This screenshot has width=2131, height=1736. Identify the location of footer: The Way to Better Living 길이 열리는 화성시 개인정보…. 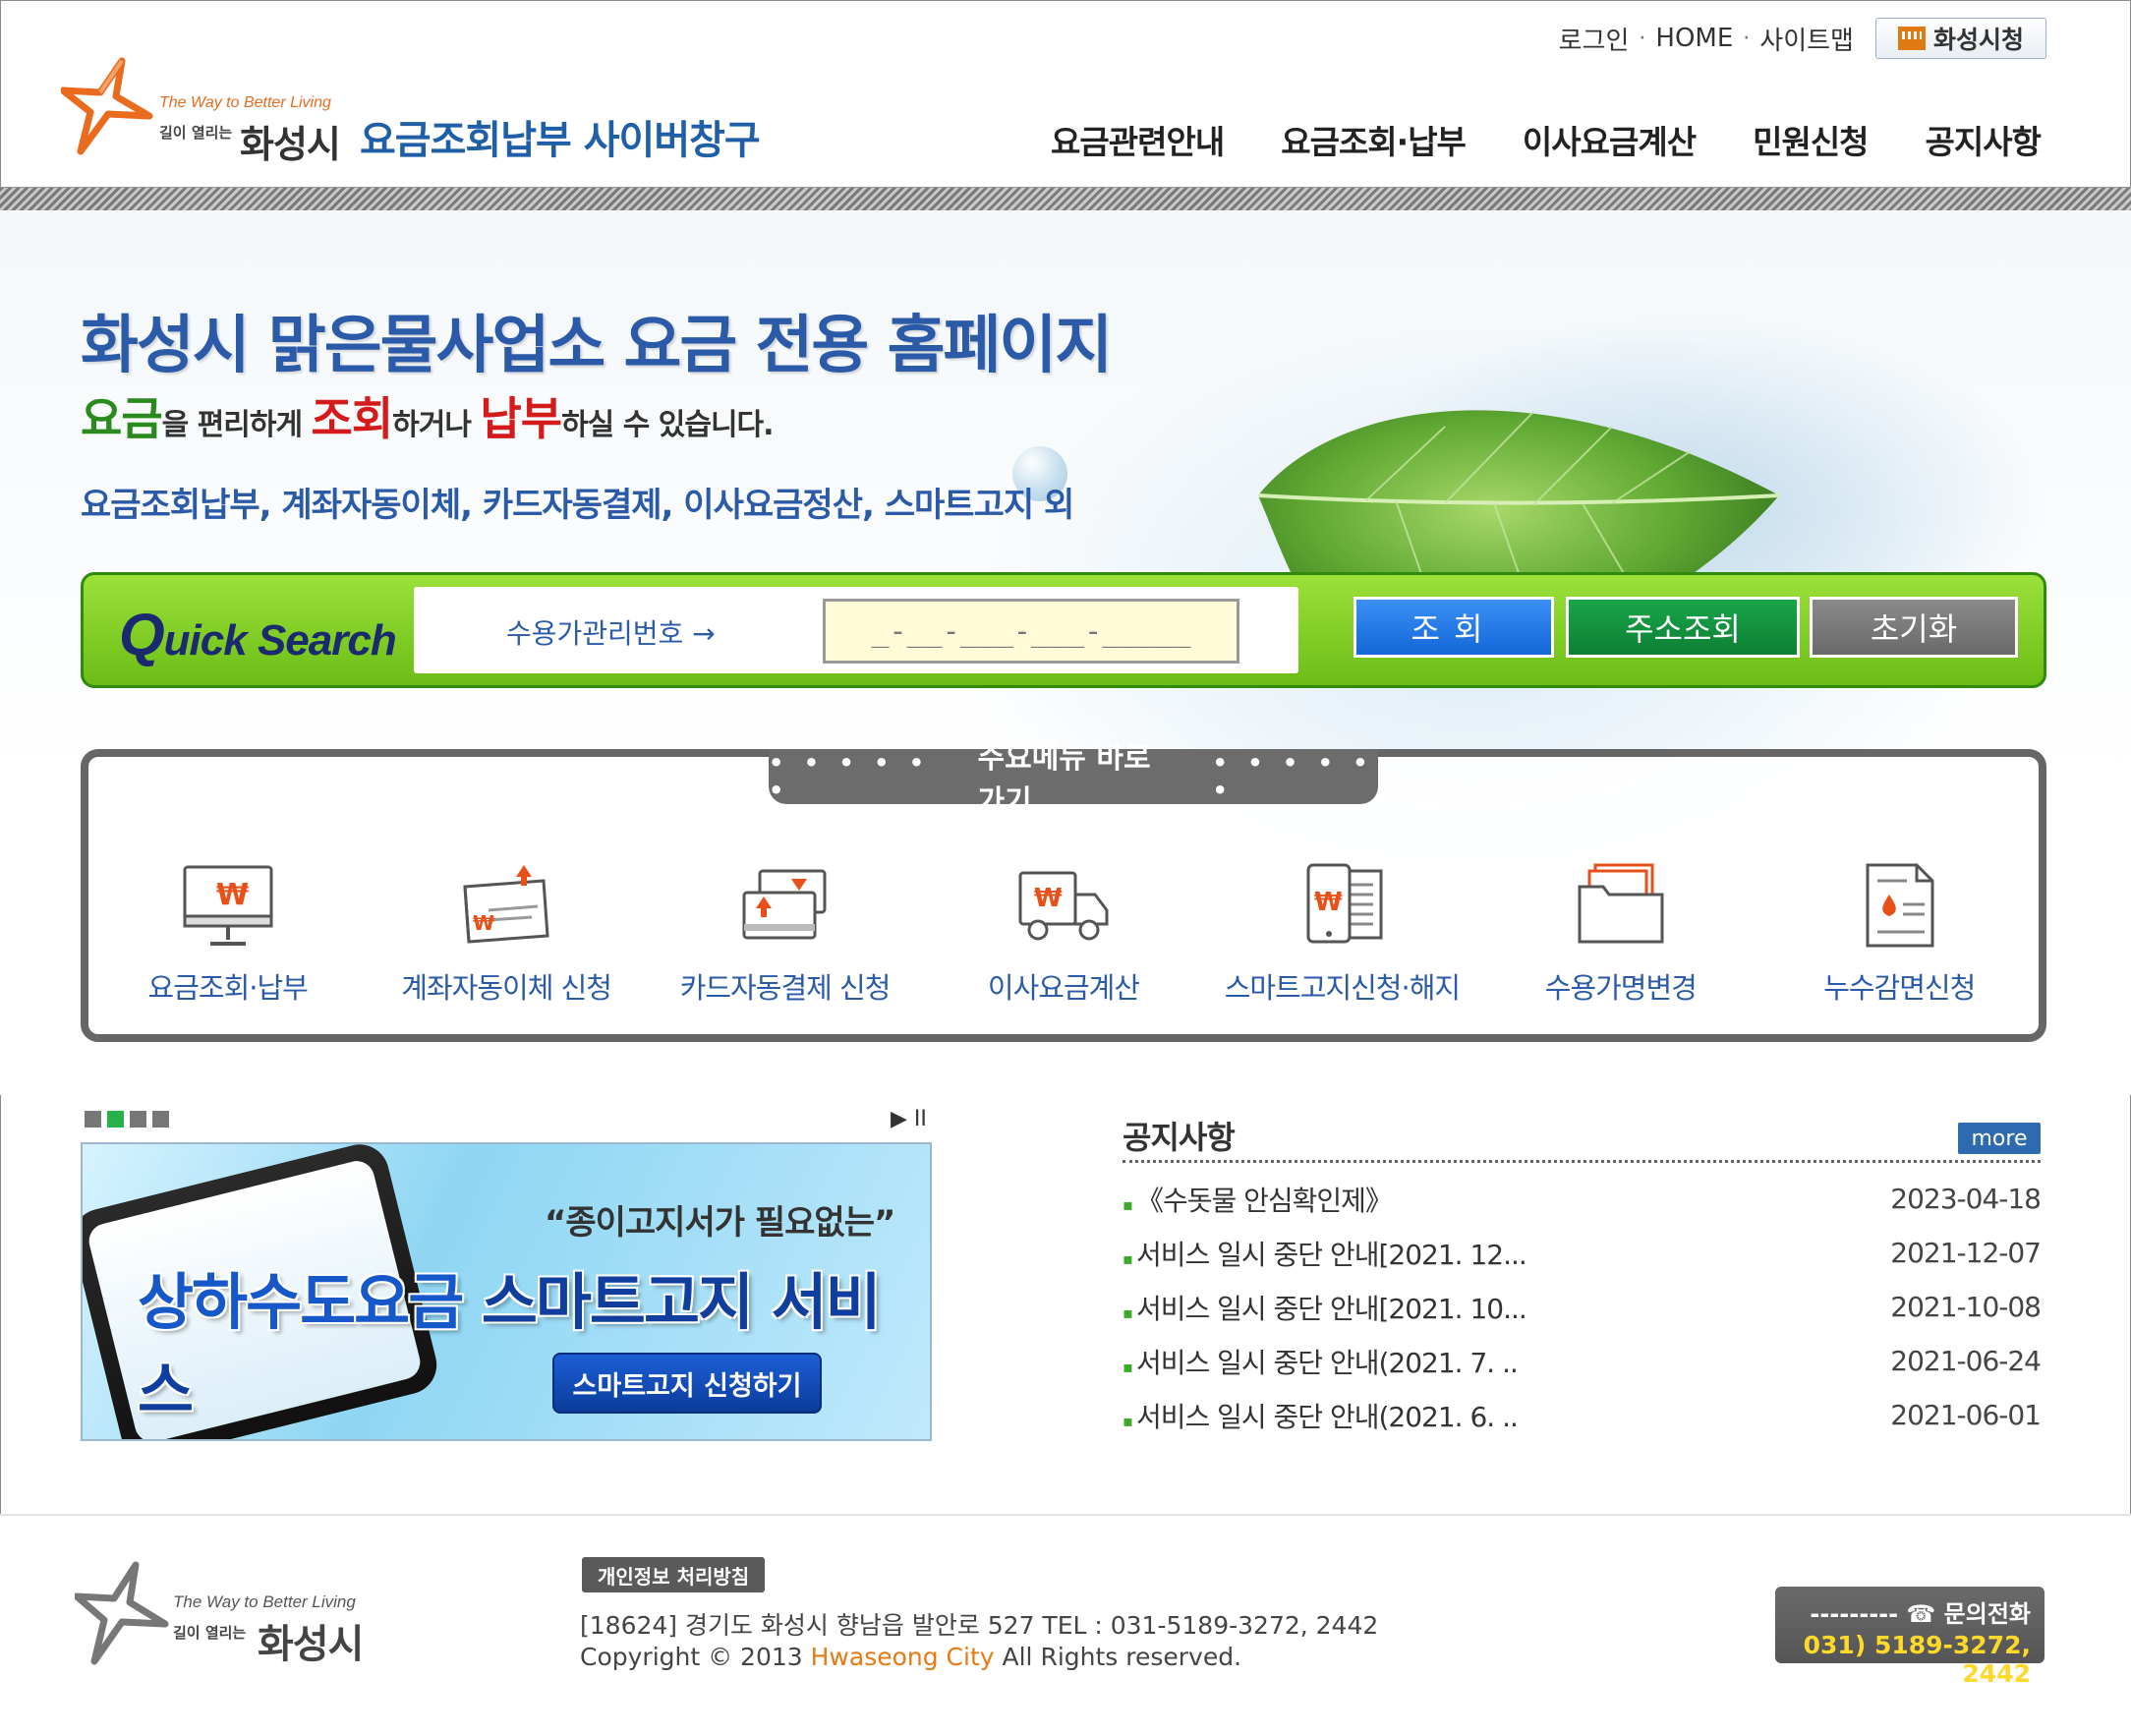
(1065, 1625).